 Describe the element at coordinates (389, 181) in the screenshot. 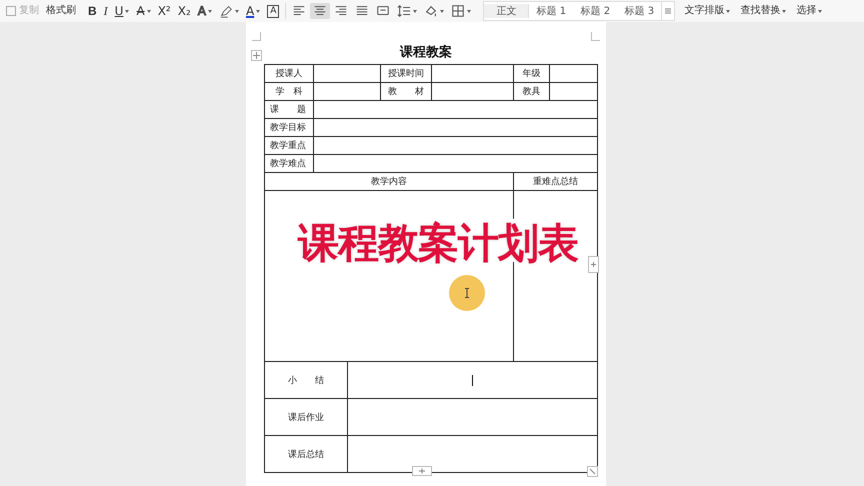

I see `table-cell: 教学内容` at that location.